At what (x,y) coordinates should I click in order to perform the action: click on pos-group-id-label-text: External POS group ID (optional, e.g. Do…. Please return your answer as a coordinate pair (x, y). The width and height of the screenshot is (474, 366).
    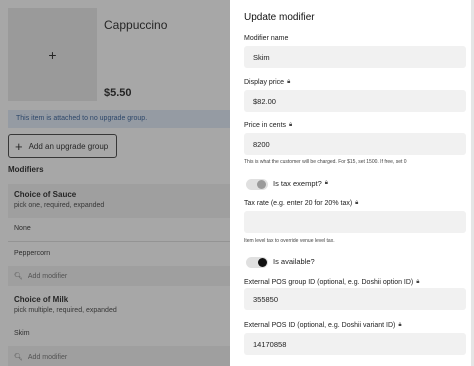
    Looking at the image, I should click on (329, 282).